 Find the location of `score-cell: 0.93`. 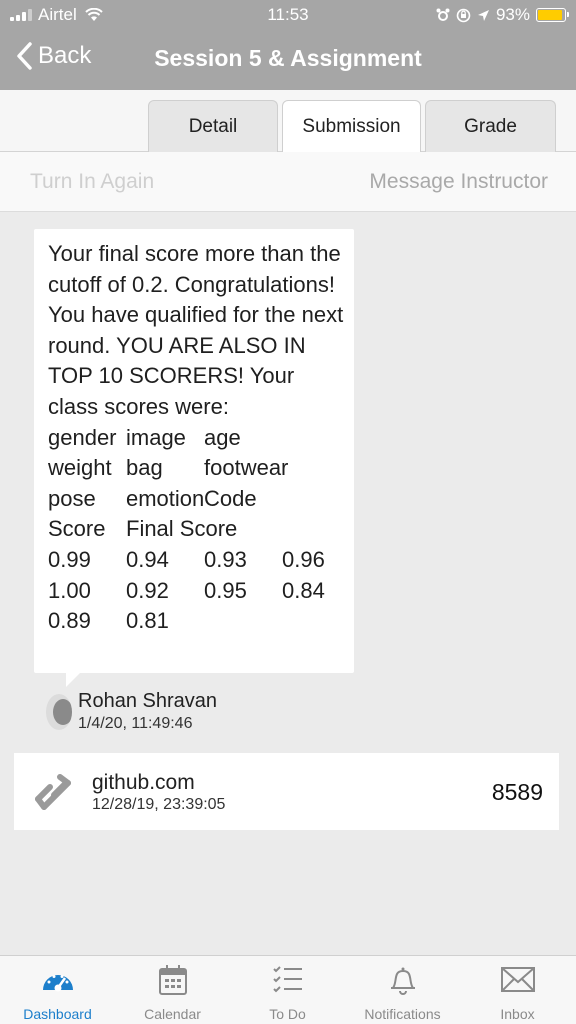

score-cell: 0.93 is located at coordinates (225, 559).